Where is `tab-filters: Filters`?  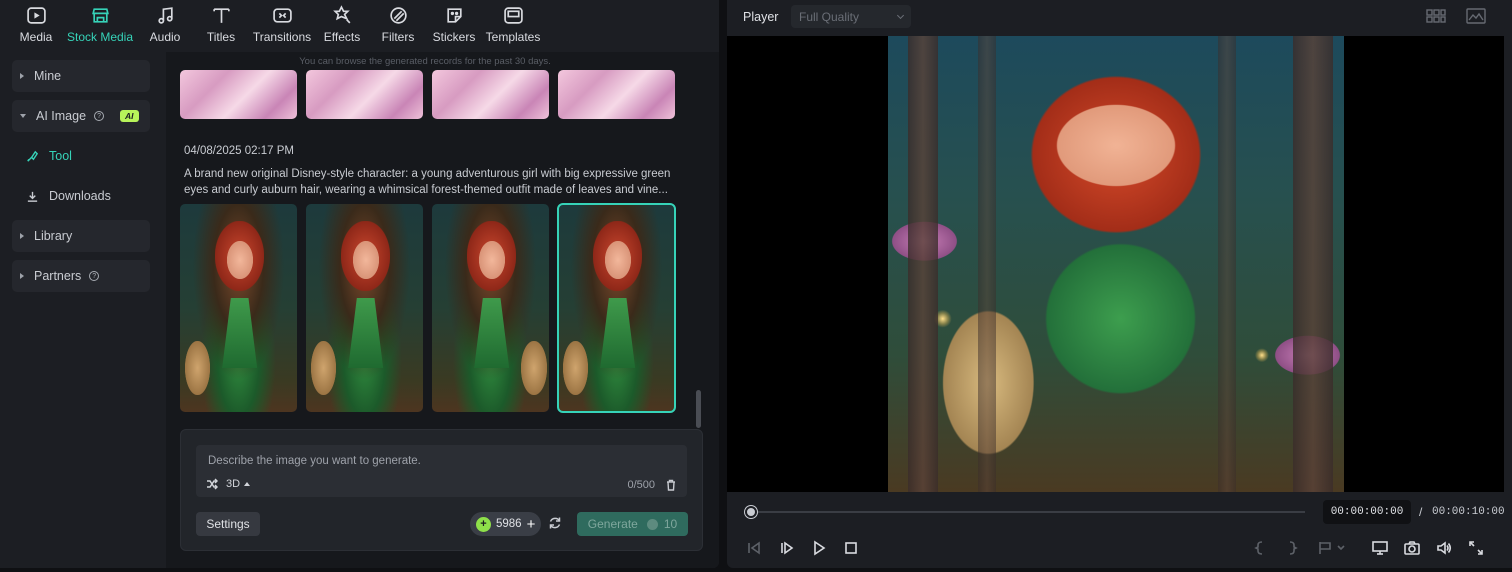 tab-filters: Filters is located at coordinates (398, 26).